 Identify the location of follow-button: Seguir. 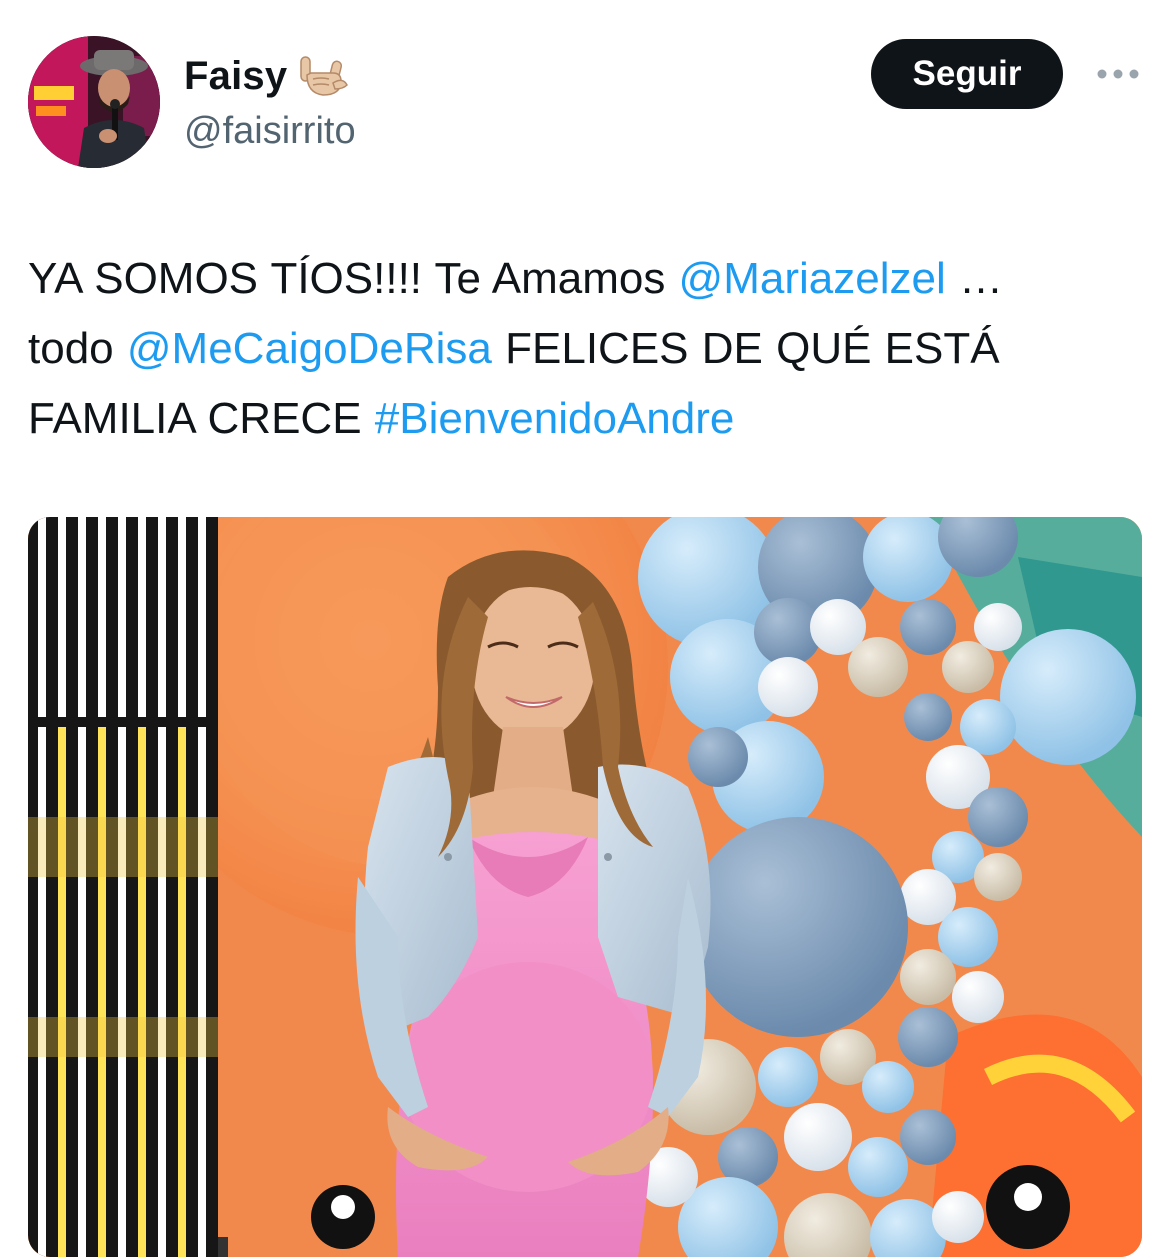
(967, 74).